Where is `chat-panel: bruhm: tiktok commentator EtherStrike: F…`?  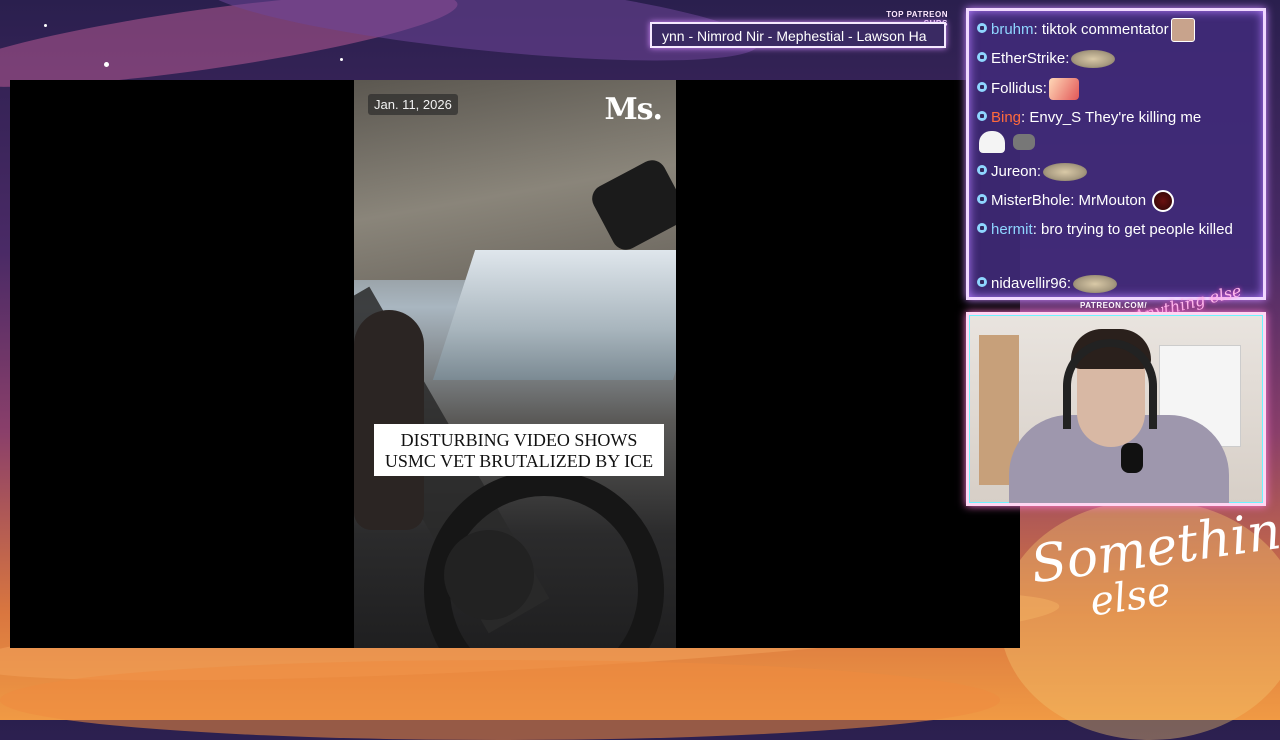 chat-panel: bruhm: tiktok commentator EtherStrike: F… is located at coordinates (1116, 154).